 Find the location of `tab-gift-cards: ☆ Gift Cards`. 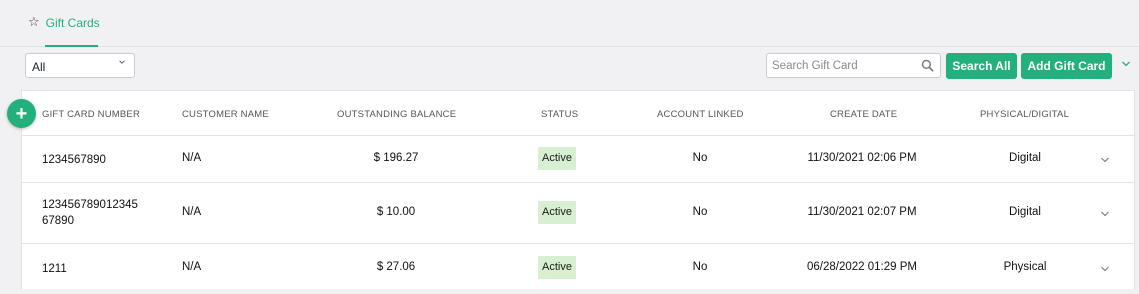

tab-gift-cards: ☆ Gift Cards is located at coordinates (64, 31).